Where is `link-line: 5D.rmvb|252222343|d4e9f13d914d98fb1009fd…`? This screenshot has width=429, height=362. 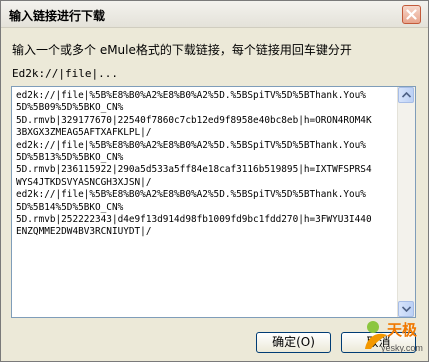
link-line: 5D.rmvb|252222343|d4e9f13d914d98fb1009fd… is located at coordinates (194, 219).